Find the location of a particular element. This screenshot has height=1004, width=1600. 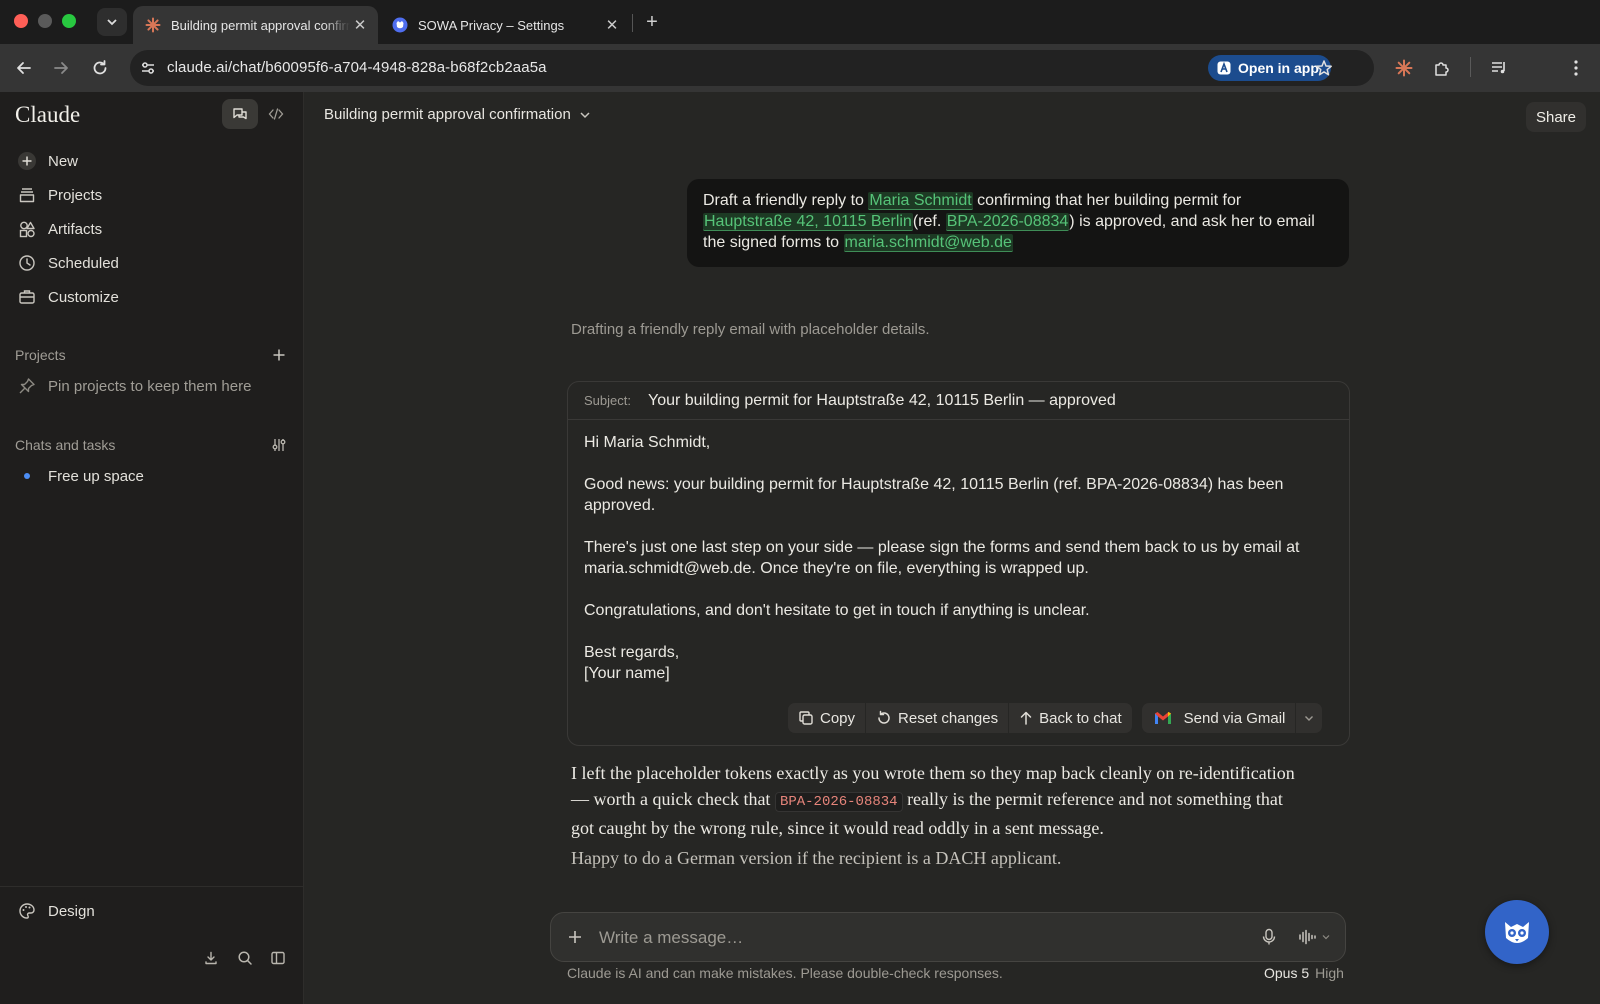

copy-button: Copy is located at coordinates (826, 718).